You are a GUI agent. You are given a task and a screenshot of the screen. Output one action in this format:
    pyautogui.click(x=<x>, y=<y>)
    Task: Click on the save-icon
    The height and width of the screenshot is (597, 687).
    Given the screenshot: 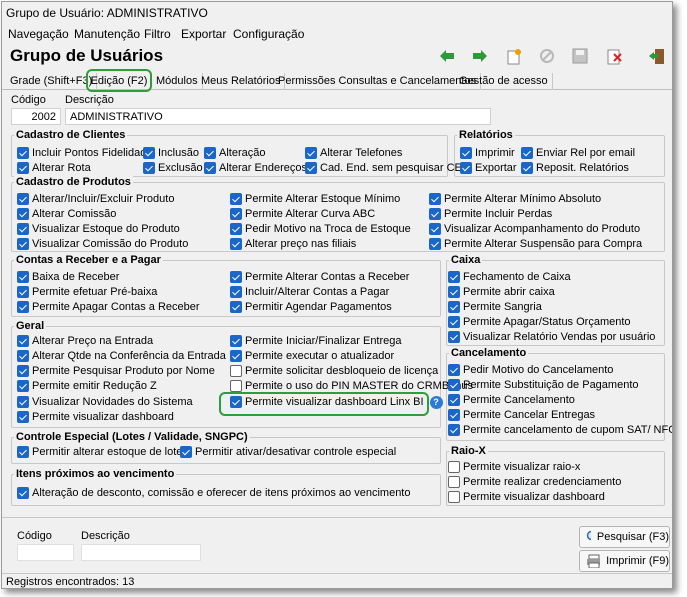 What is the action you would take?
    pyautogui.click(x=580, y=56)
    